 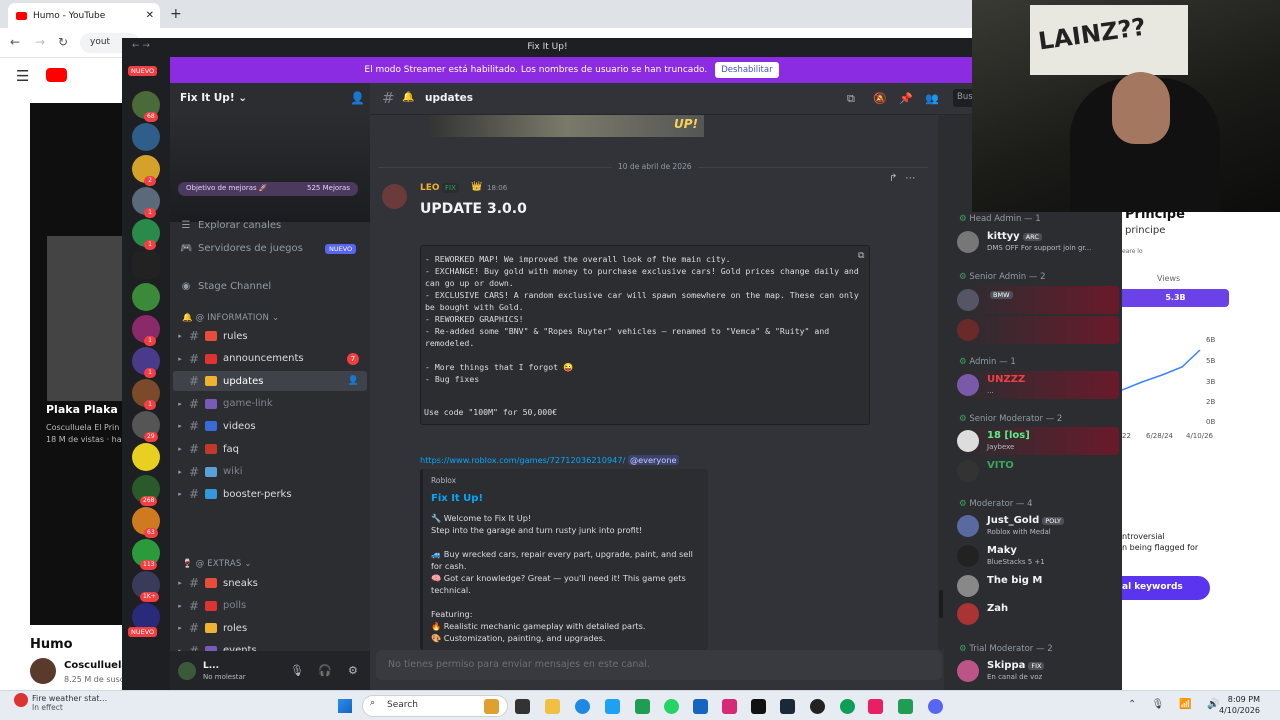 I want to click on member-row: VITO, so click(x=1038, y=471).